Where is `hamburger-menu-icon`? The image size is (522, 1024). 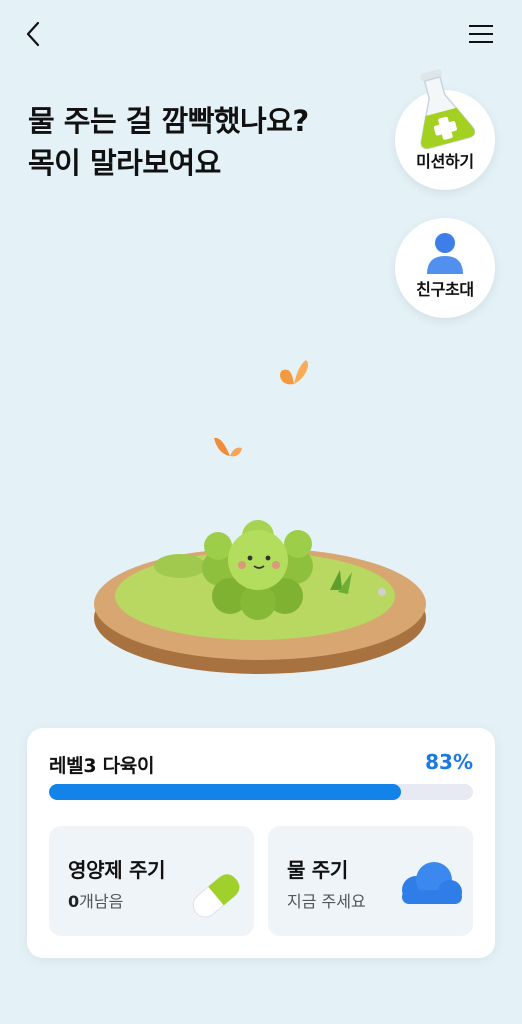
hamburger-menu-icon is located at coordinates (481, 34).